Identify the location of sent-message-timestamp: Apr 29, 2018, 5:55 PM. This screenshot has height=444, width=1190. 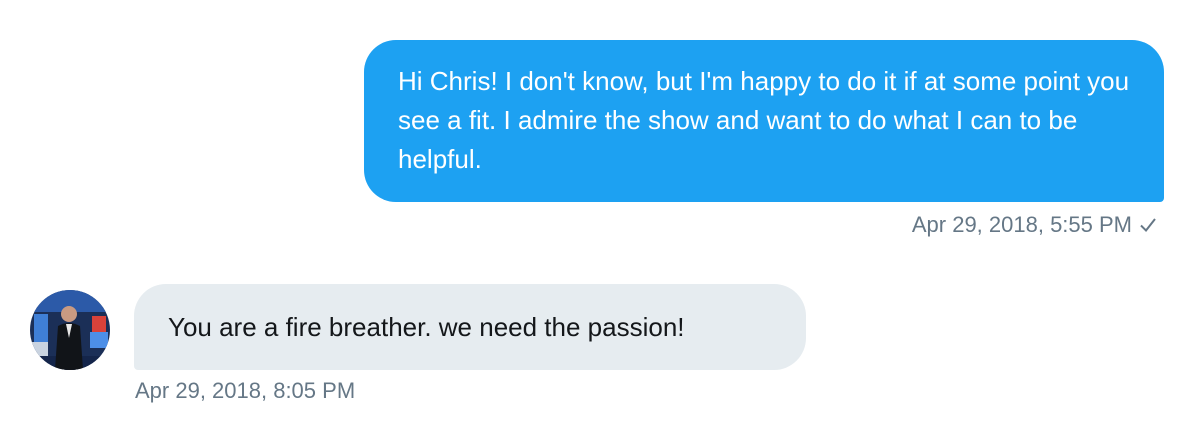
(1021, 224).